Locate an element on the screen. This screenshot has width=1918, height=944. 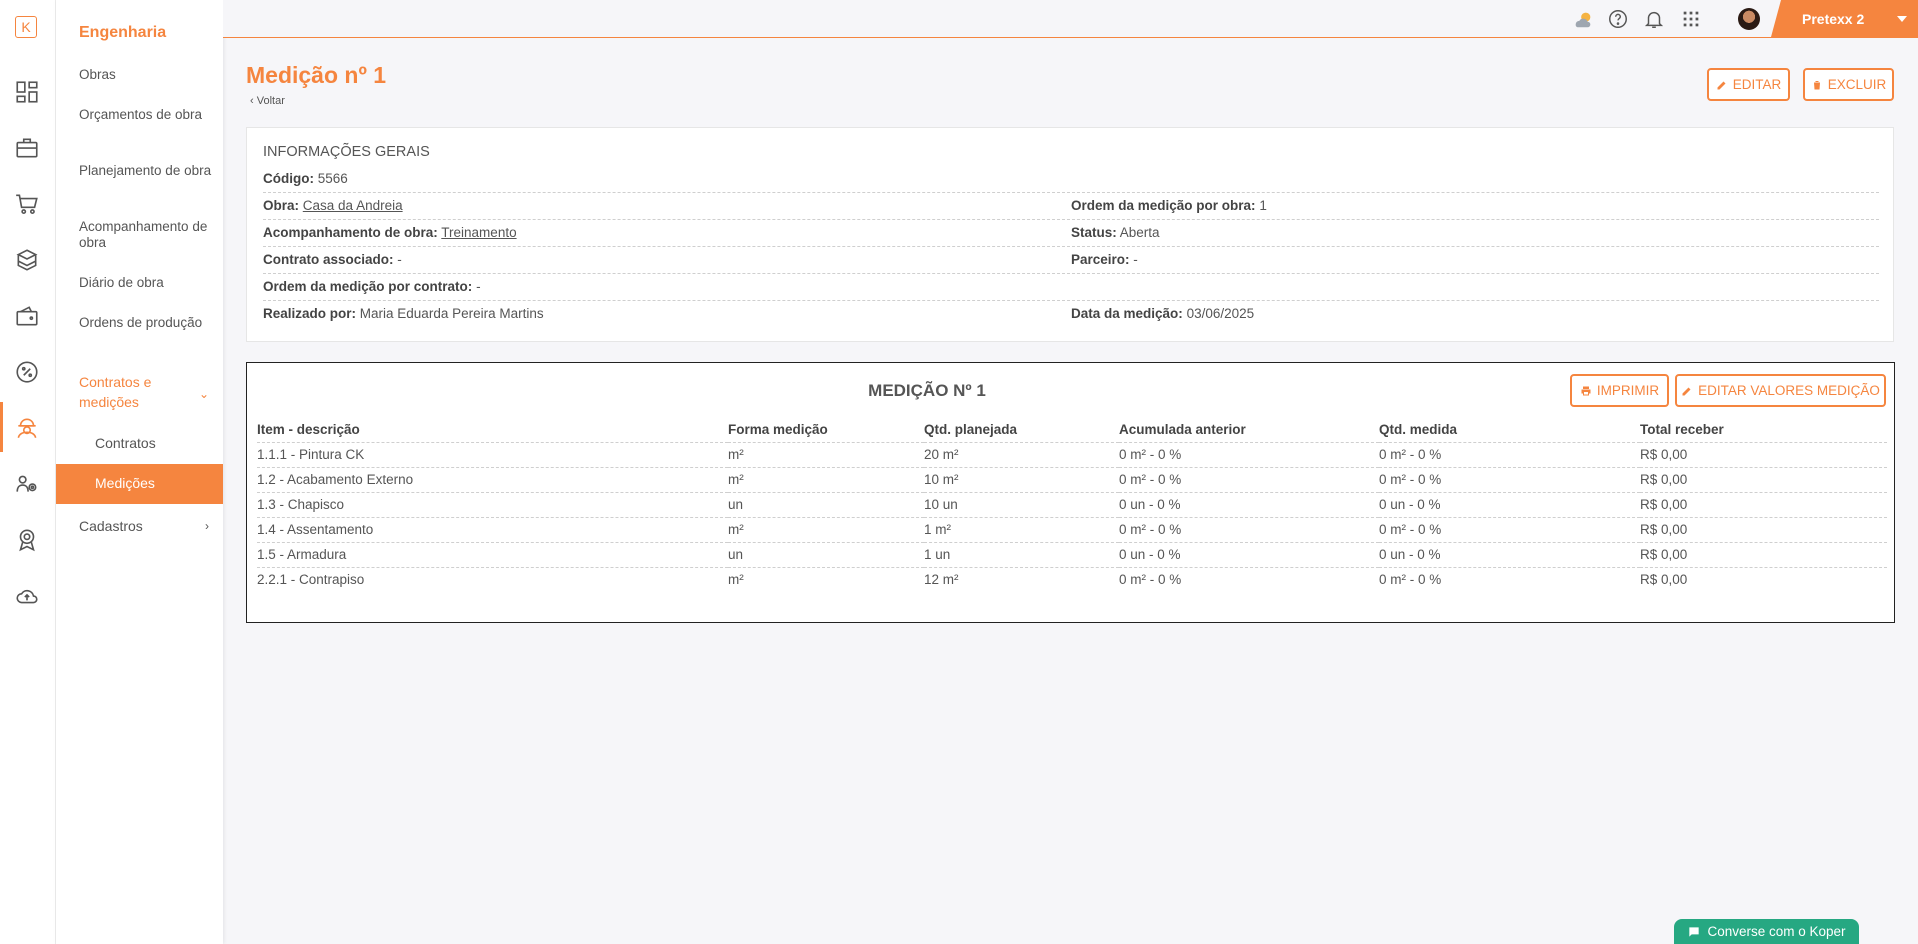
print-button: IMPRIMIR is located at coordinates (1619, 390).